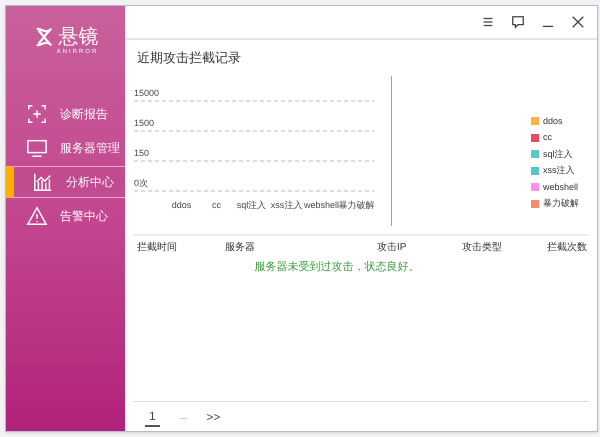 The height and width of the screenshot is (437, 600). Describe the element at coordinates (553, 121) in the screenshot. I see `legend-label: ddos` at that location.